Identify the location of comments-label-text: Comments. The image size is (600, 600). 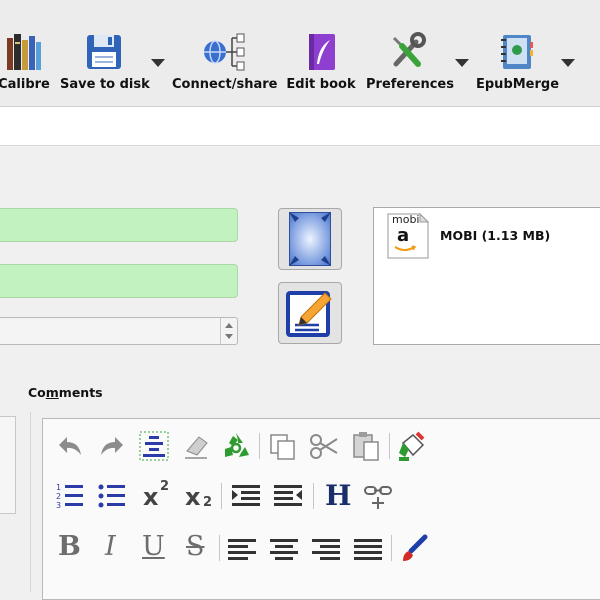
(65, 392).